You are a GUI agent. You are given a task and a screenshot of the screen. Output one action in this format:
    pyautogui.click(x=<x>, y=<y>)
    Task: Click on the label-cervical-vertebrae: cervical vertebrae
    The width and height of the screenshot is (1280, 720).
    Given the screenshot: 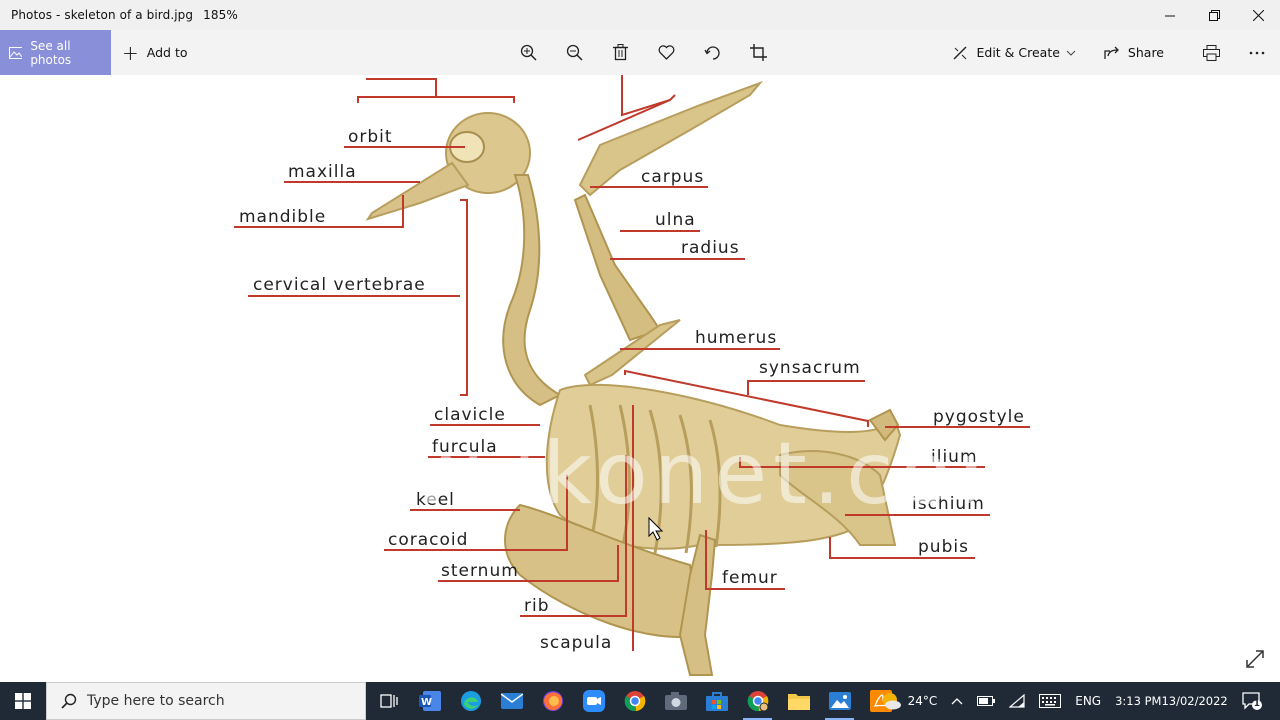 What is the action you would take?
    pyautogui.click(x=339, y=285)
    